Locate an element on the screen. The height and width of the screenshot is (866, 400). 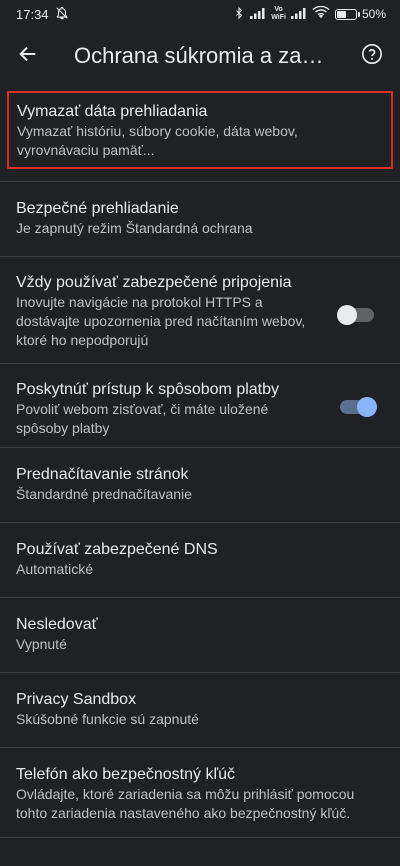
setting-title: Prednačítavanie stránok is located at coordinates (102, 474).